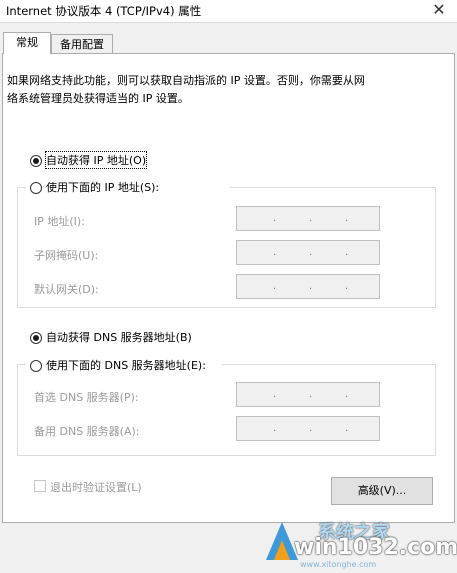 The image size is (457, 573). Describe the element at coordinates (126, 365) in the screenshot. I see `dns-manual-label: 使用下面的 DNS 服务器地址(E):` at that location.